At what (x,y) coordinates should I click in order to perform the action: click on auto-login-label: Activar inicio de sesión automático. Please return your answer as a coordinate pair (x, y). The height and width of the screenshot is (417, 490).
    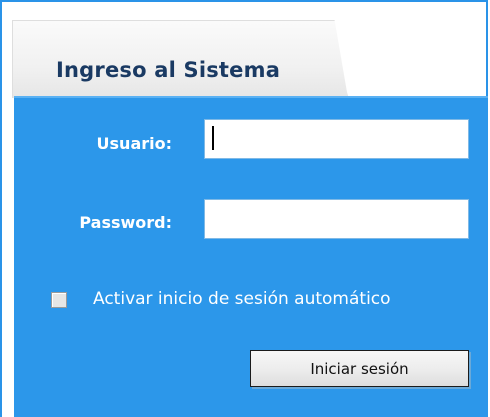
    Looking at the image, I should click on (242, 299).